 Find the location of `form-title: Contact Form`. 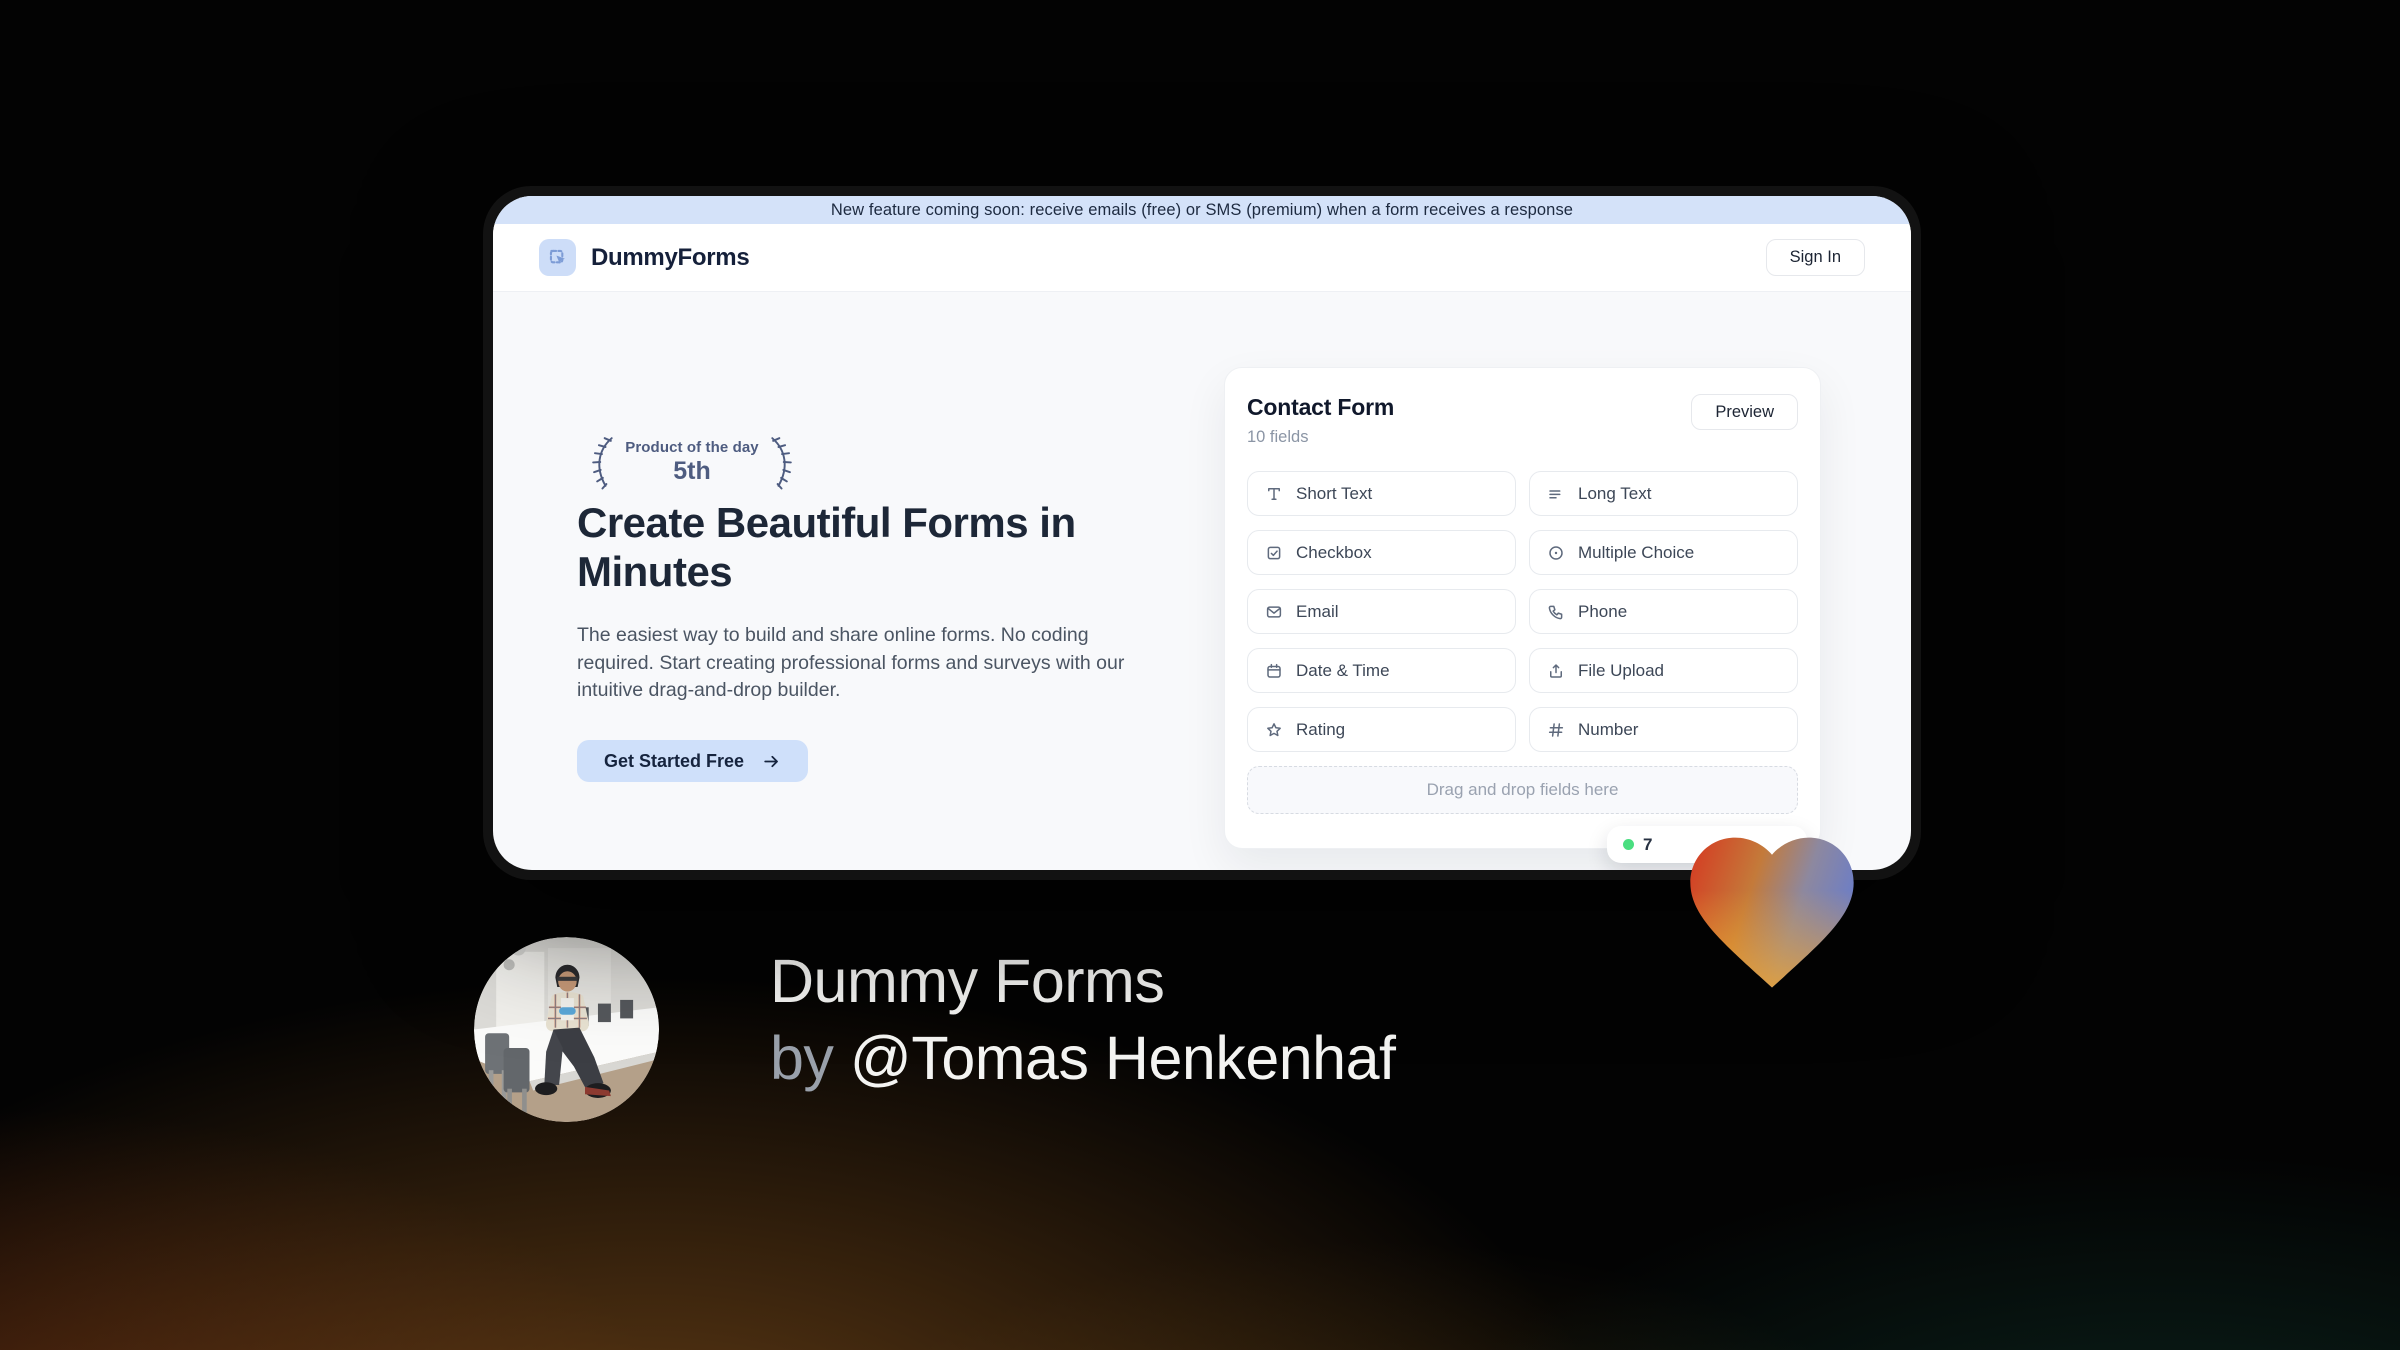

form-title: Contact Form is located at coordinates (1321, 407).